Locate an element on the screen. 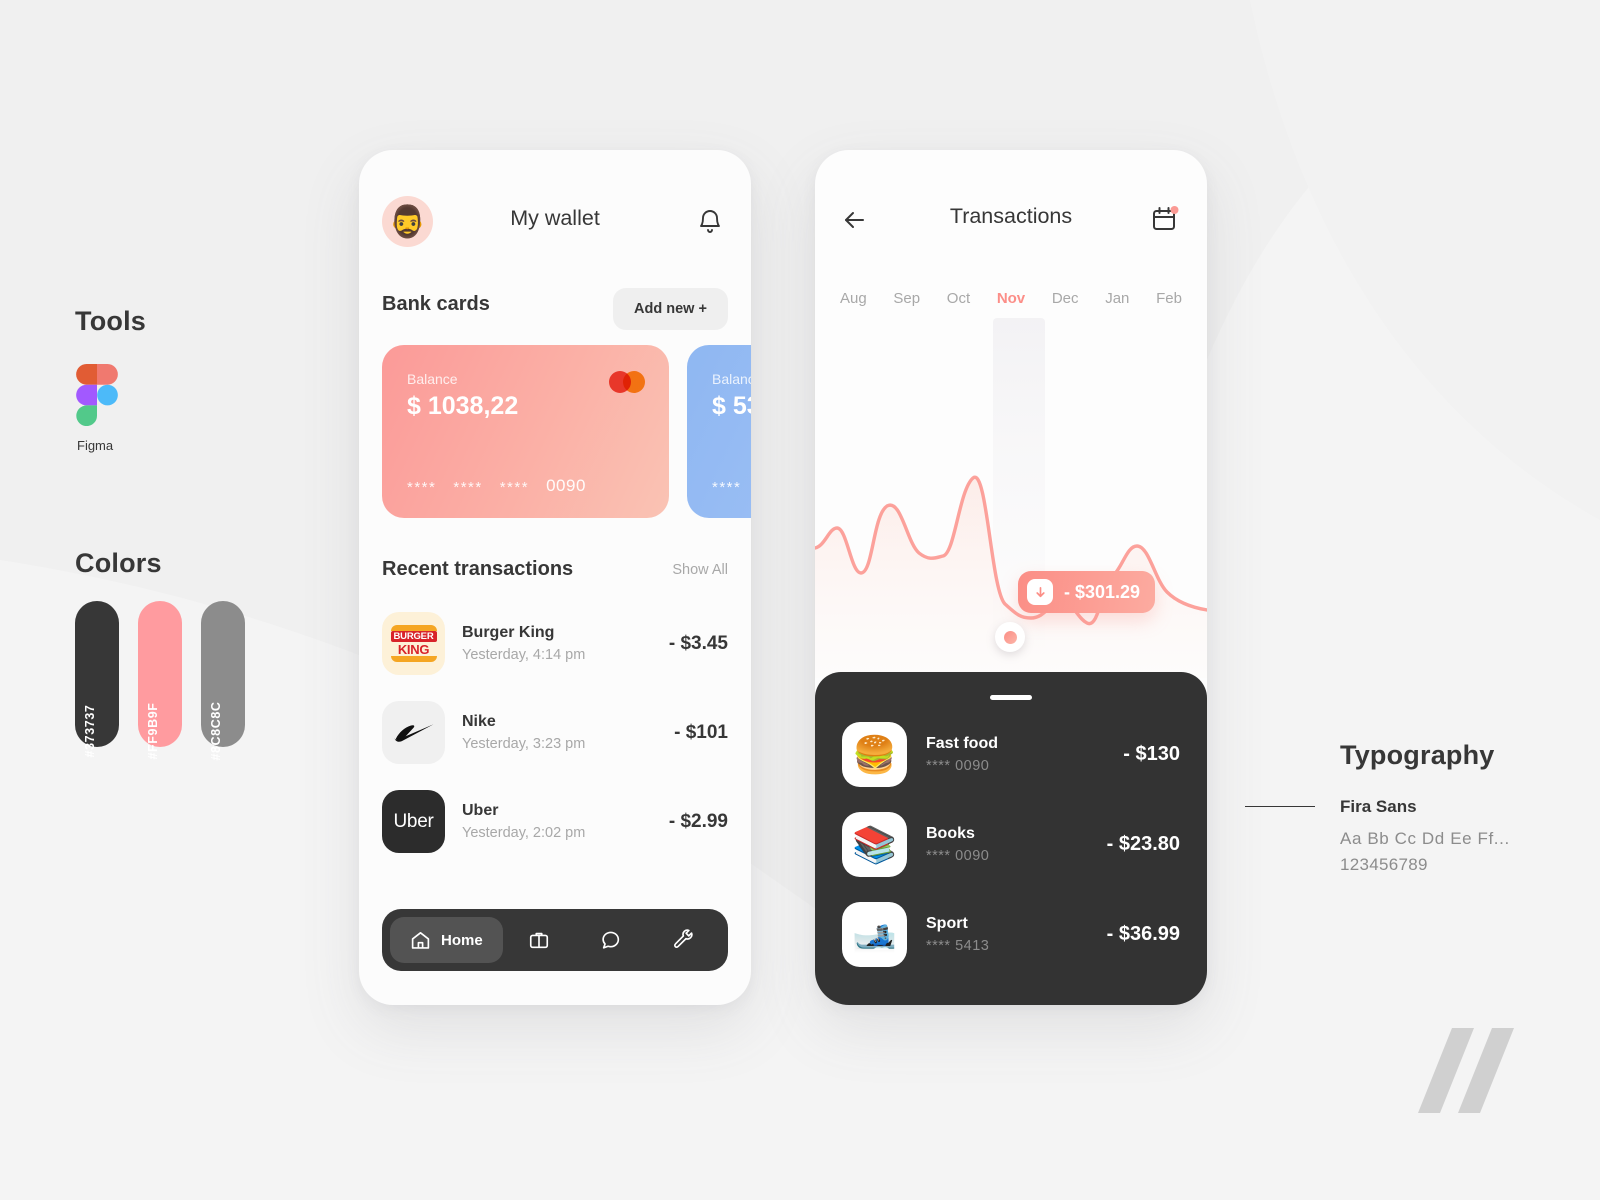  double-slash-logo-icon is located at coordinates (1466, 1070).